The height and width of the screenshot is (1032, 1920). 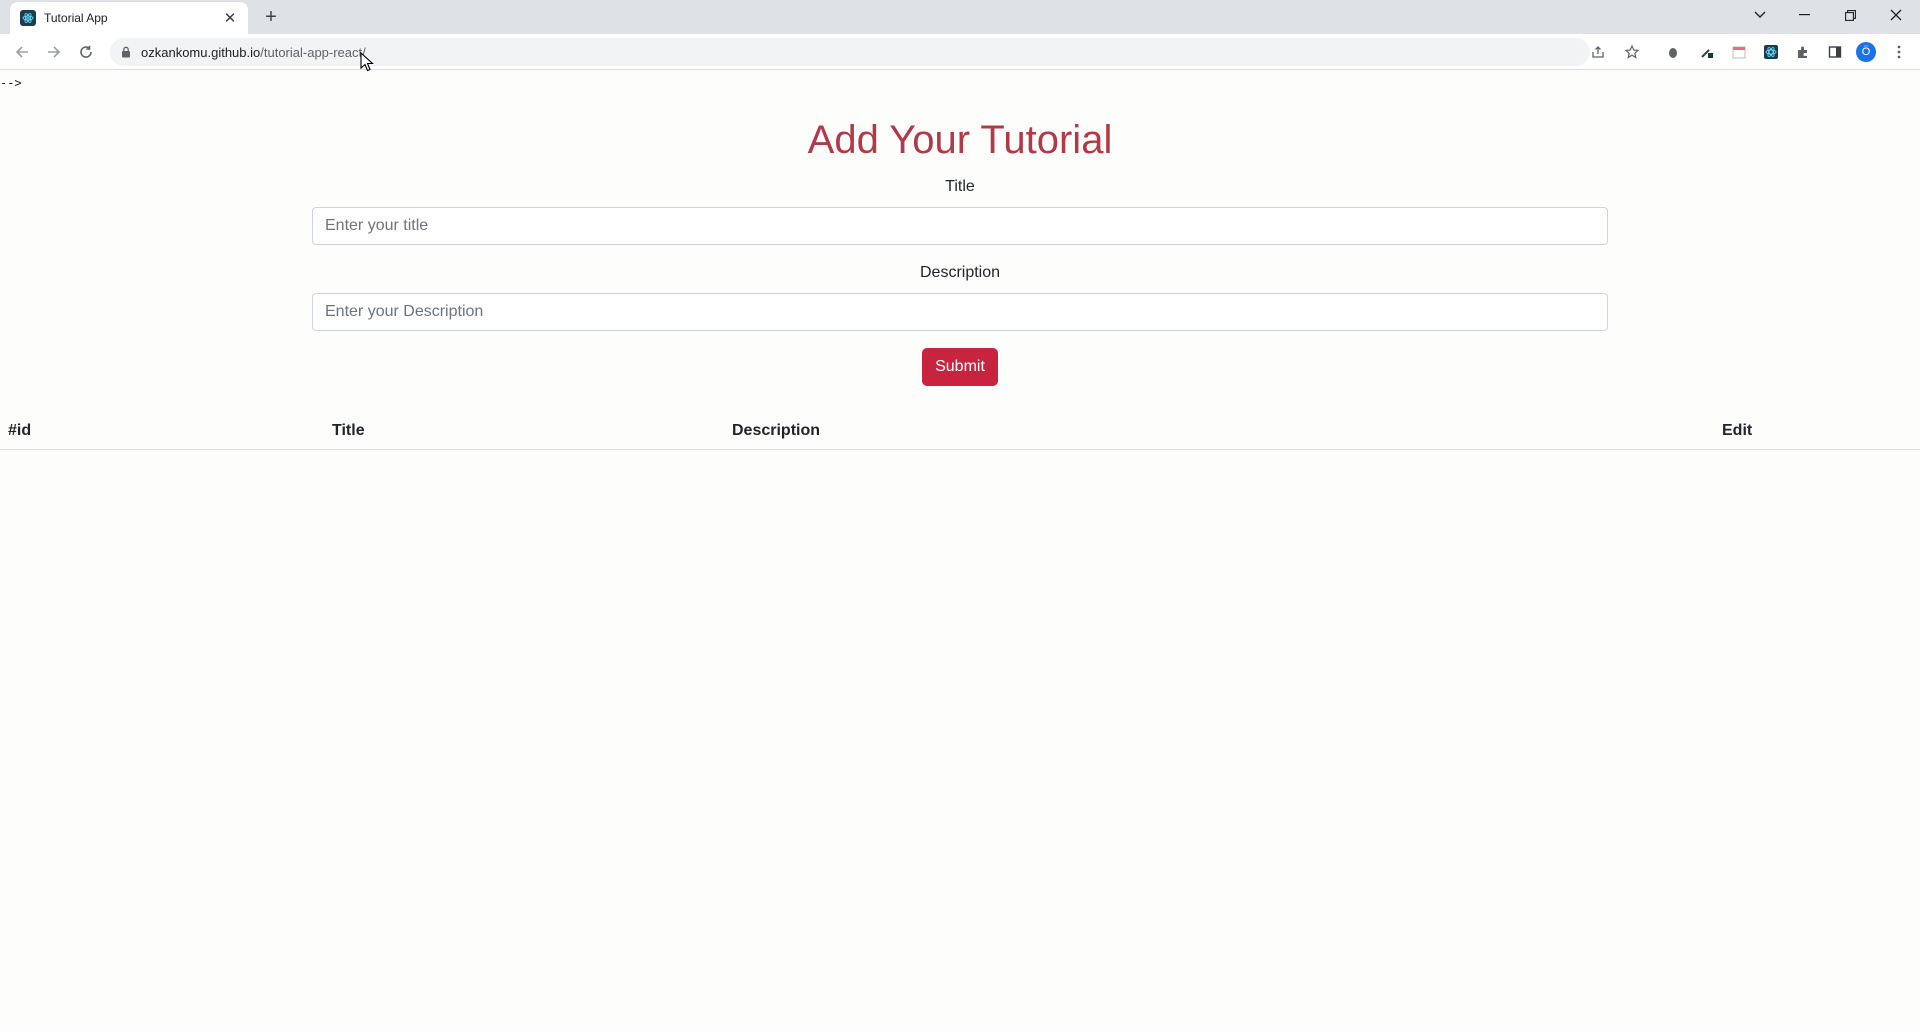 What do you see at coordinates (20, 430) in the screenshot?
I see `column-header-id: #id` at bounding box center [20, 430].